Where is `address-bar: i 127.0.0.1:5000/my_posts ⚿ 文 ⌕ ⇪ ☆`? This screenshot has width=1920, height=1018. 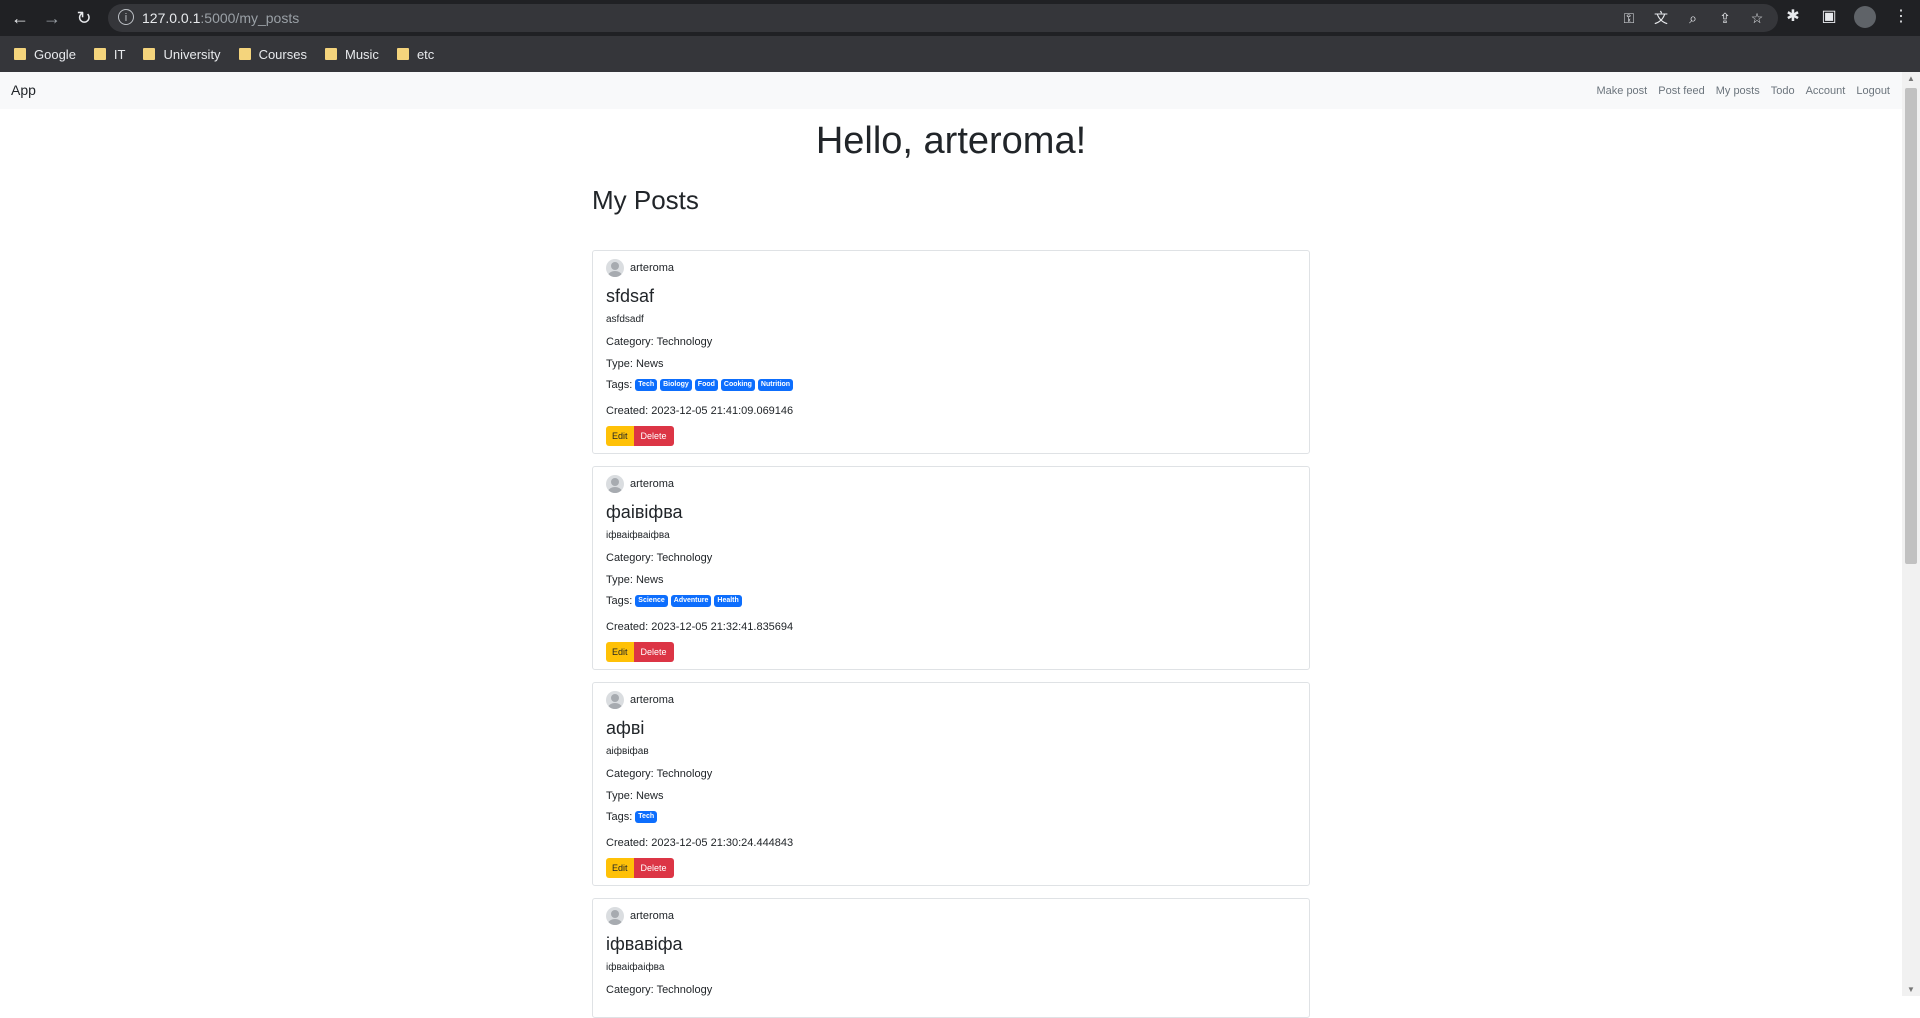
address-bar: i 127.0.0.1:5000/my_posts ⚿ 文 ⌕ ⇪ ☆ is located at coordinates (943, 18).